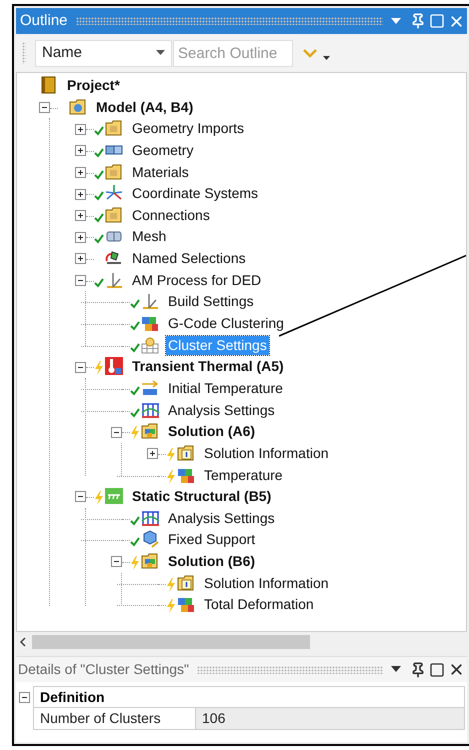 Image resolution: width=469 pixels, height=750 pixels. I want to click on panel-title: Outline, so click(44, 20).